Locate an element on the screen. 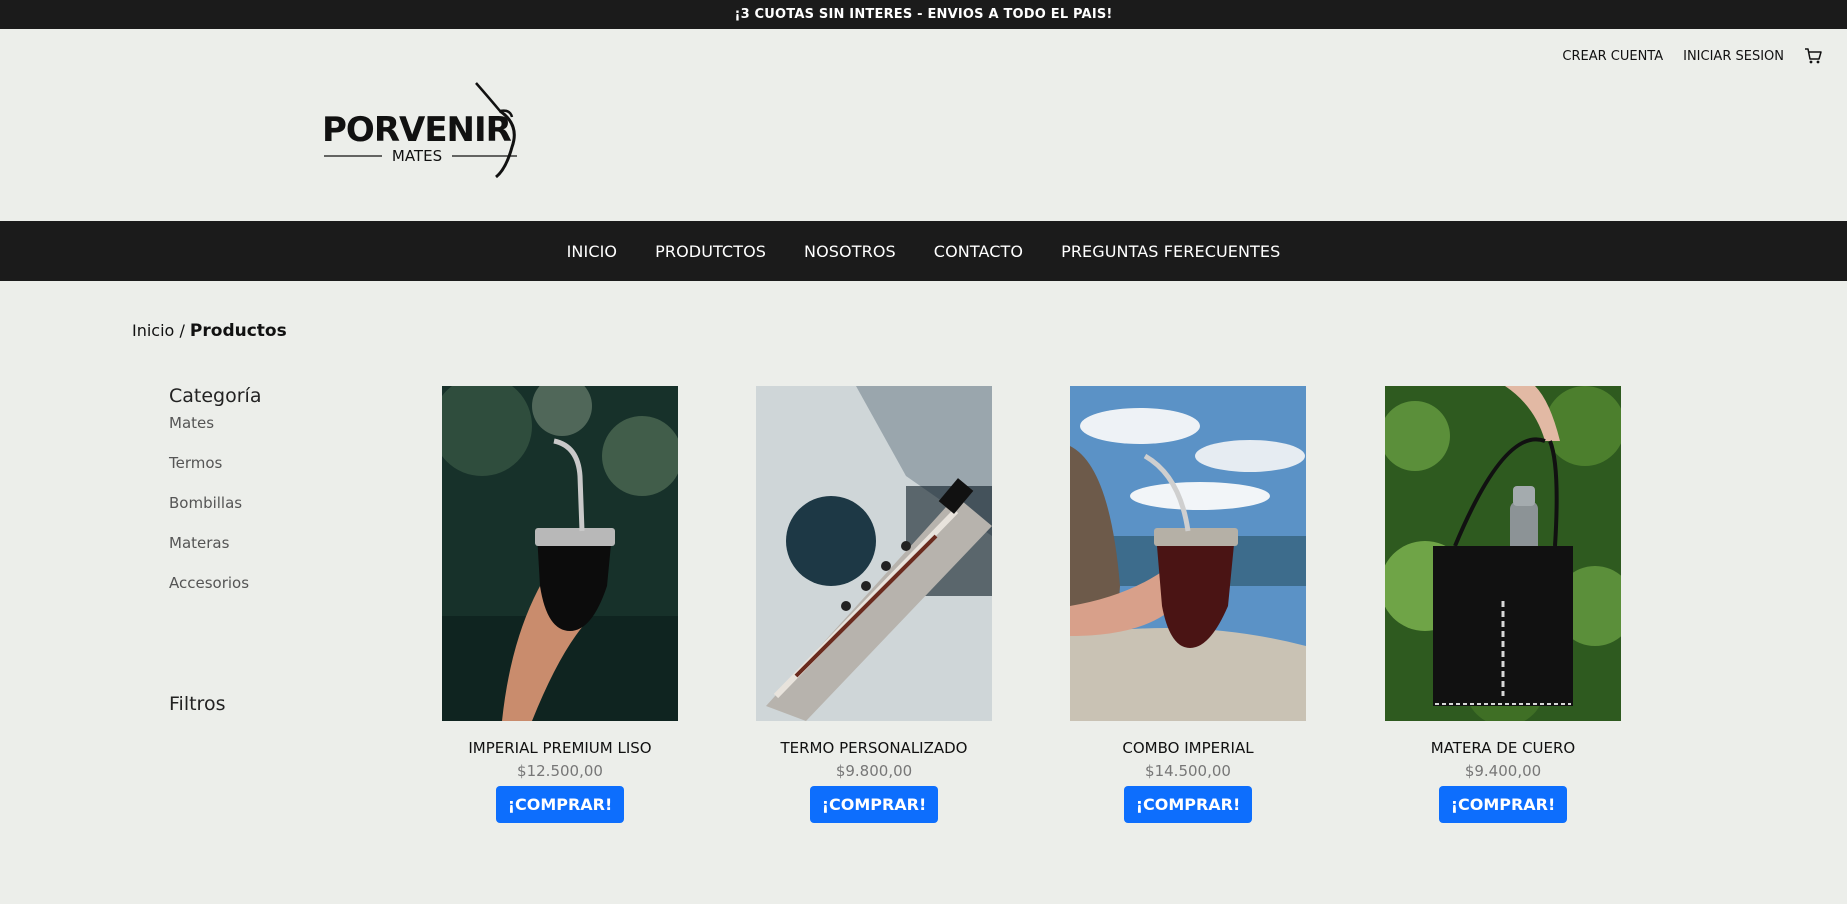 Image resolution: width=1847 pixels, height=904 pixels. filters-title: Filtros is located at coordinates (197, 704).